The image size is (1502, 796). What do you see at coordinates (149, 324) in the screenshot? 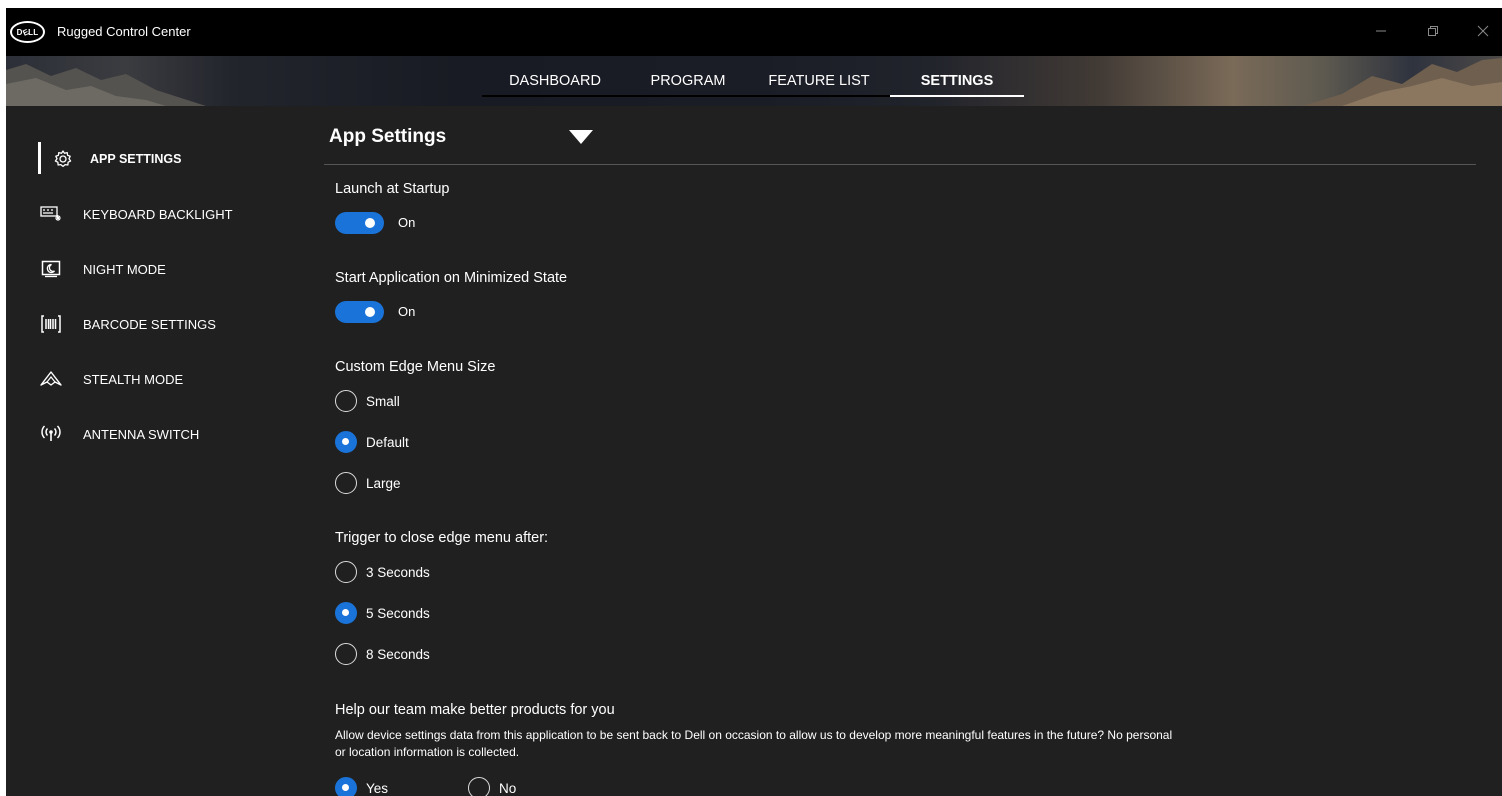
I see `sidebar-item-label: BARCODE SETTINGS` at bounding box center [149, 324].